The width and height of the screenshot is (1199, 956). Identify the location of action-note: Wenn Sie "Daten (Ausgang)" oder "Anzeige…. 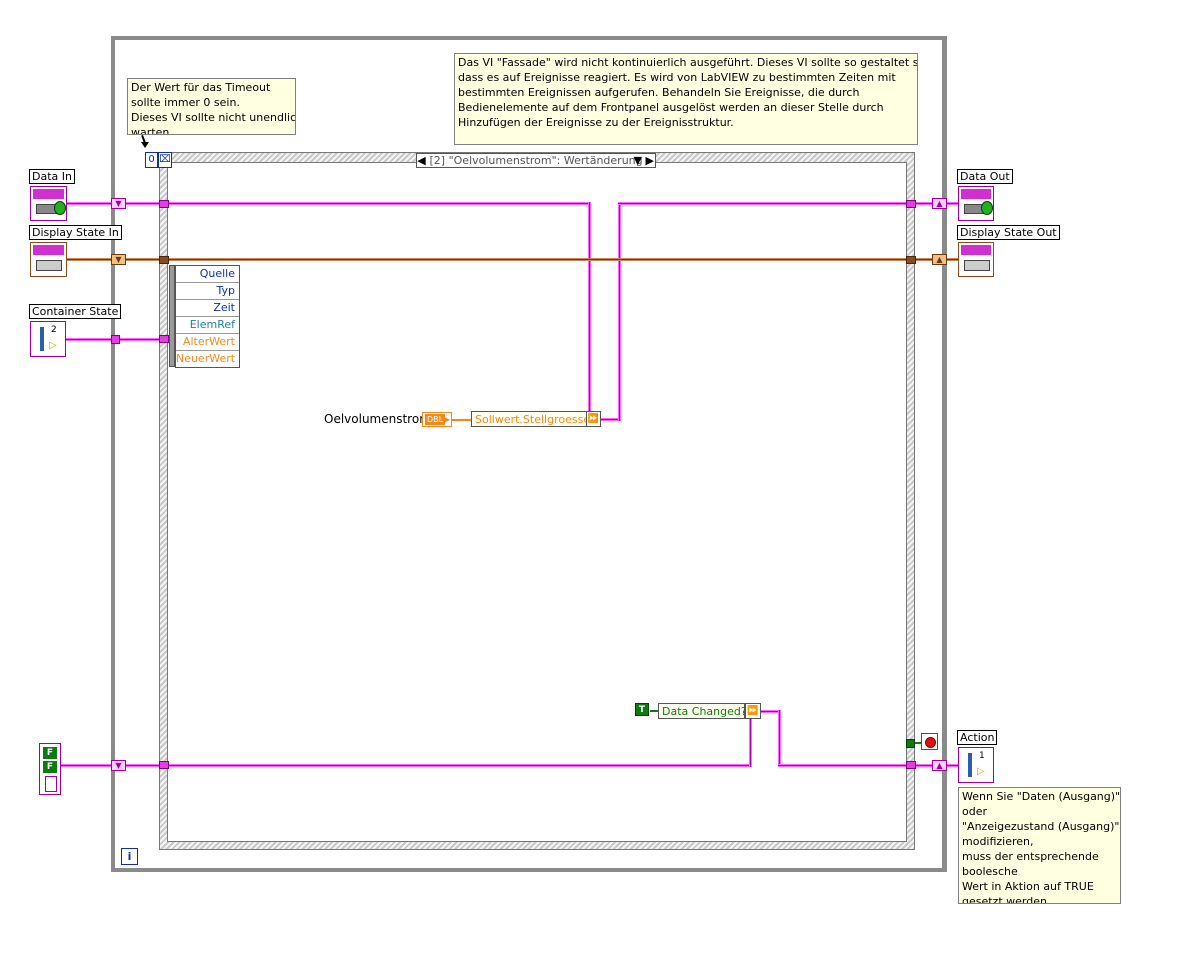
(1039, 845).